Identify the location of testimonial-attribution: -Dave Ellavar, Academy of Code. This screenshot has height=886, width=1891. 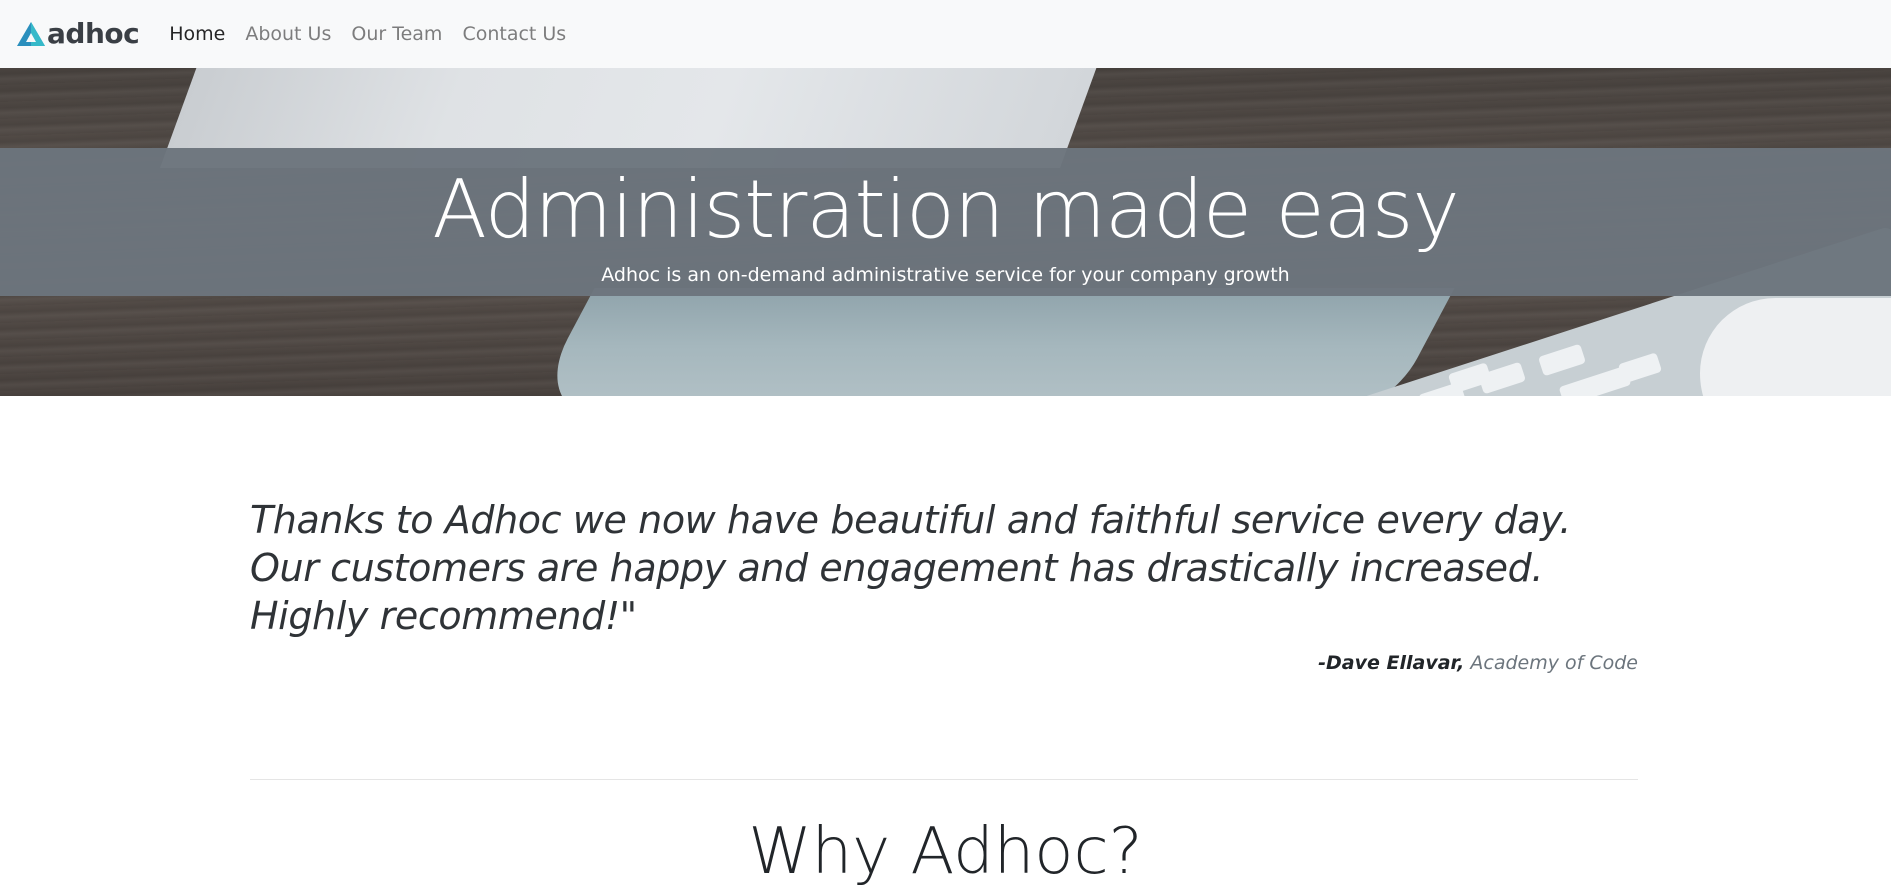
(944, 663).